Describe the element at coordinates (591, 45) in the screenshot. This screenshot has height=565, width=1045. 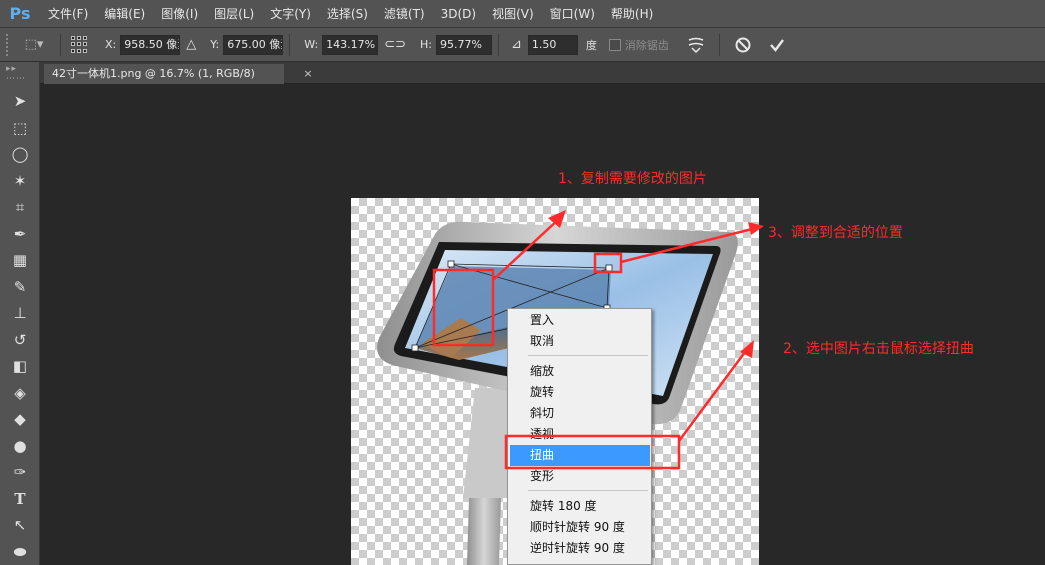
I see `angle-unit-label: 度` at that location.